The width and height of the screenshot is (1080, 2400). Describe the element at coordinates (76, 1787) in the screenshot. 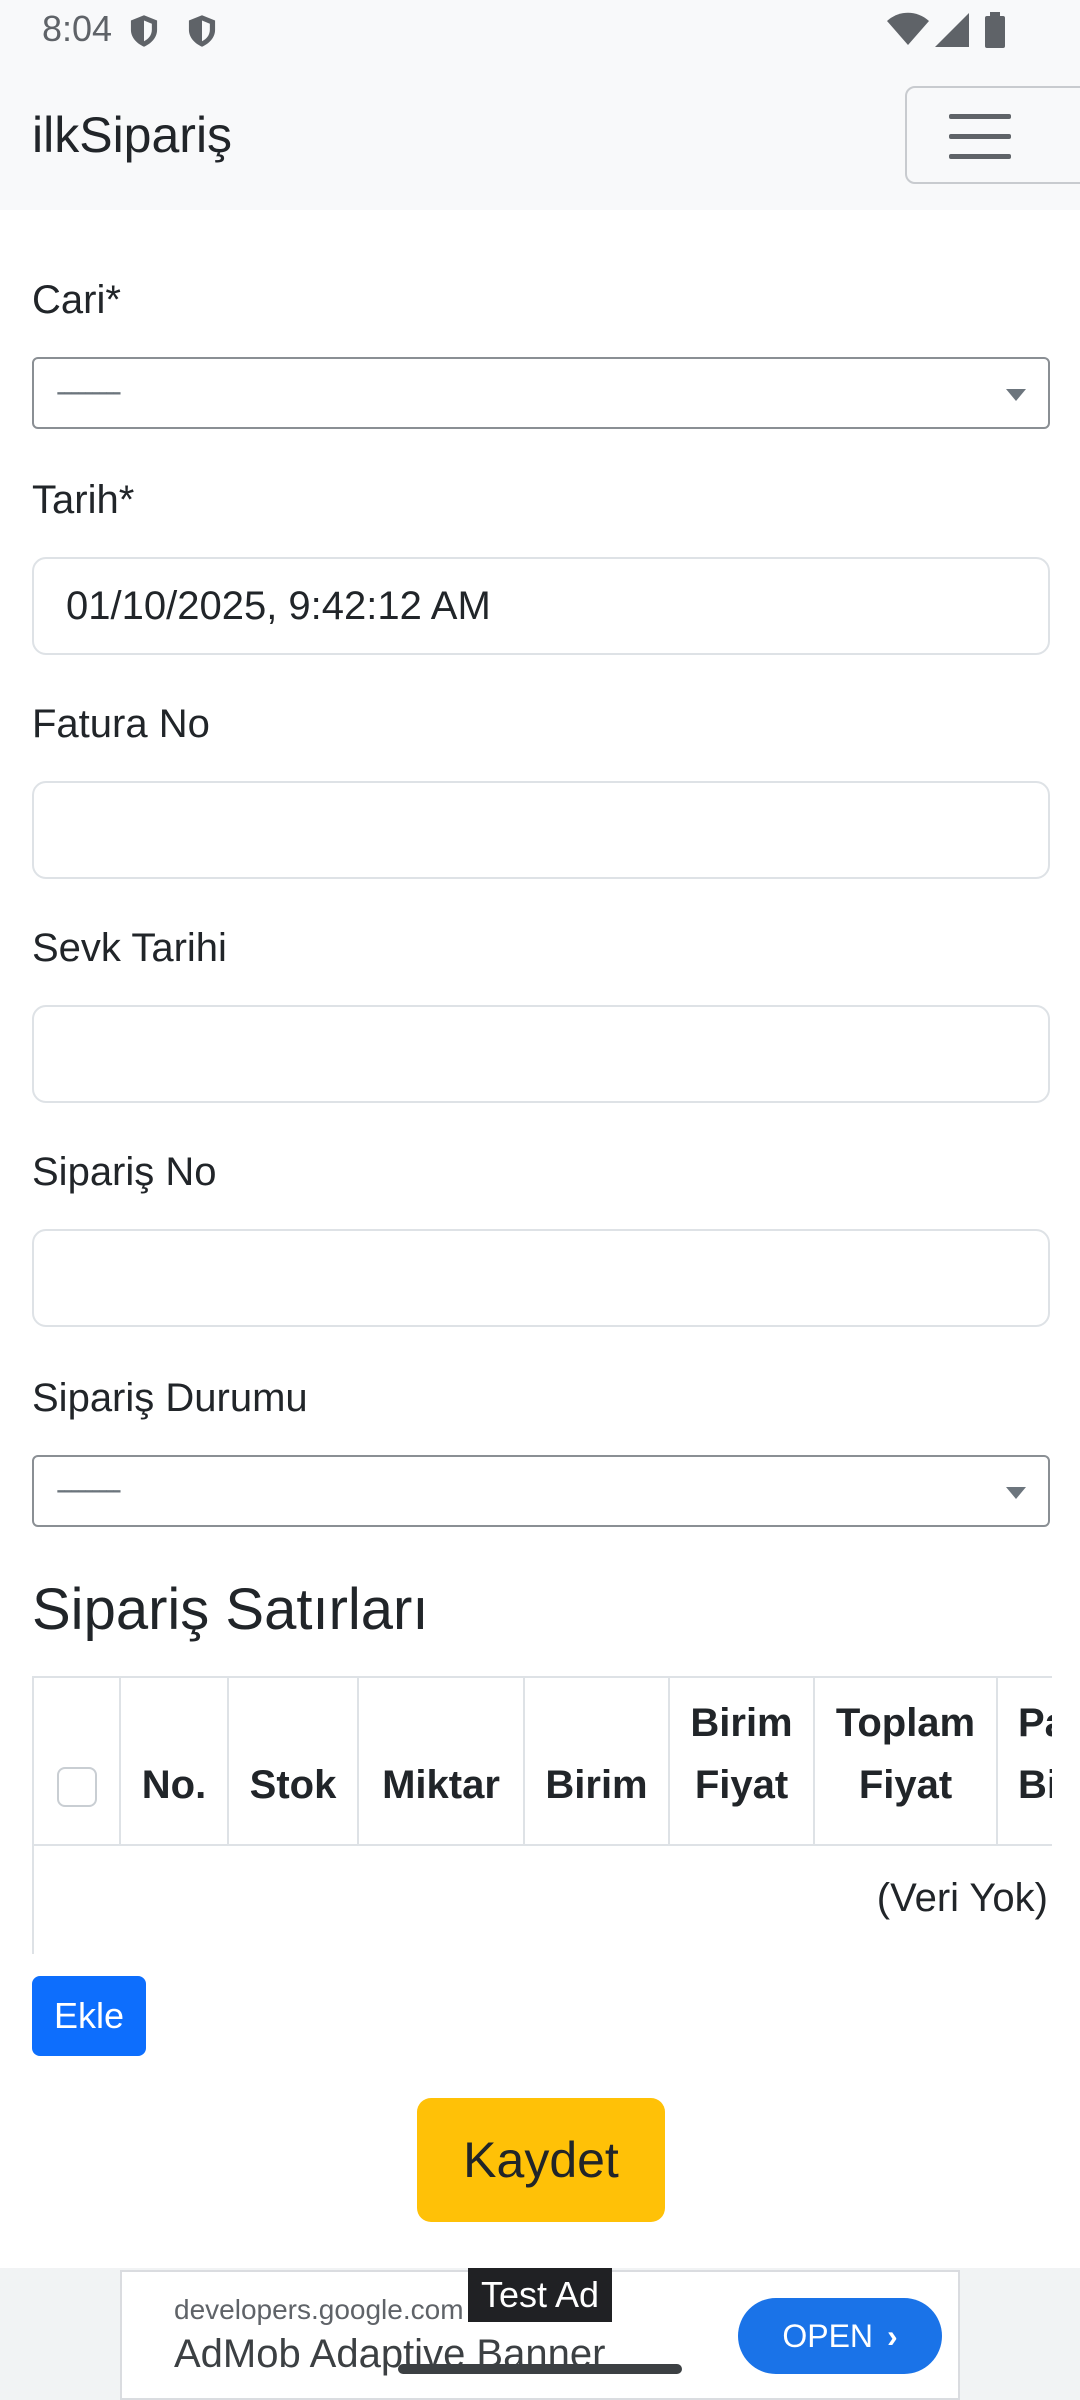

I see `select-all-checkbox` at that location.